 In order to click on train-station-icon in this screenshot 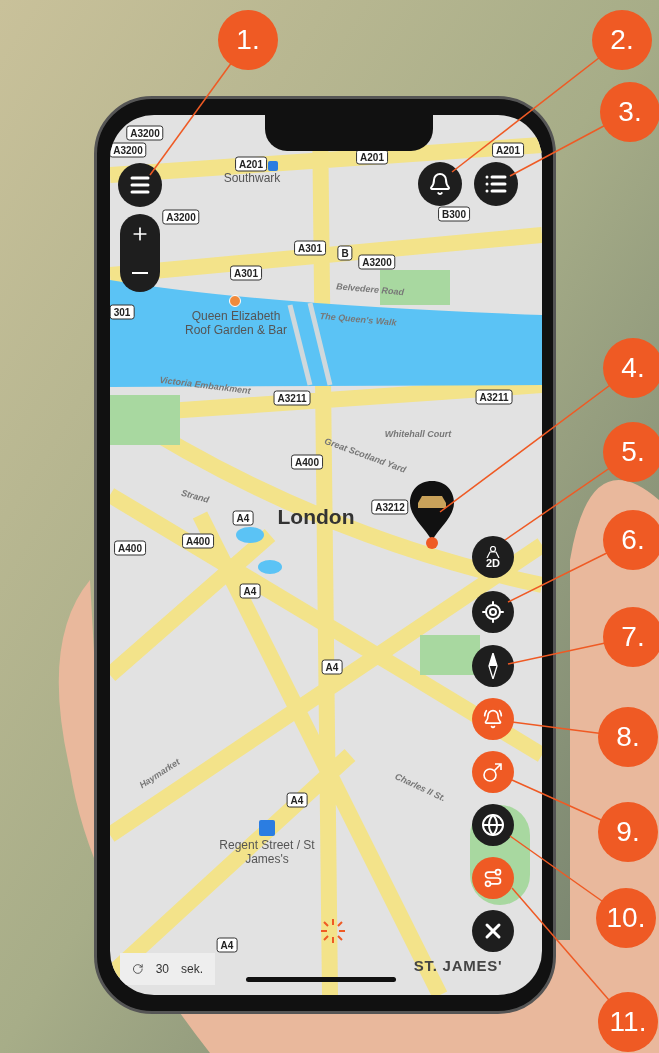, I will do `click(273, 166)`.